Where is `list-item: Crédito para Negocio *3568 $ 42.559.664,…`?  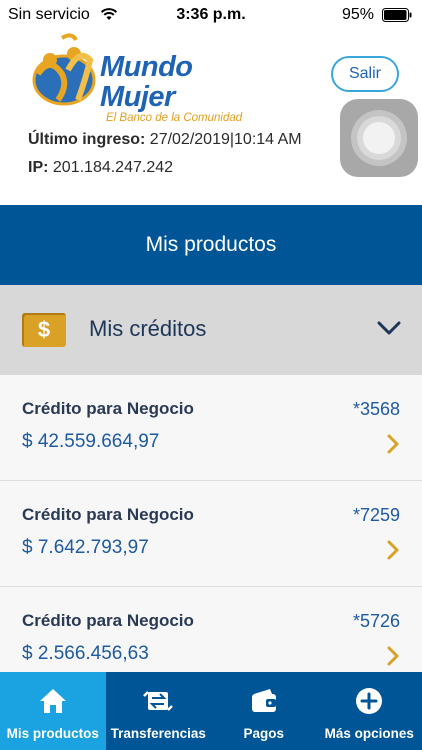 list-item: Crédito para Negocio *3568 $ 42.559.664,… is located at coordinates (211, 428).